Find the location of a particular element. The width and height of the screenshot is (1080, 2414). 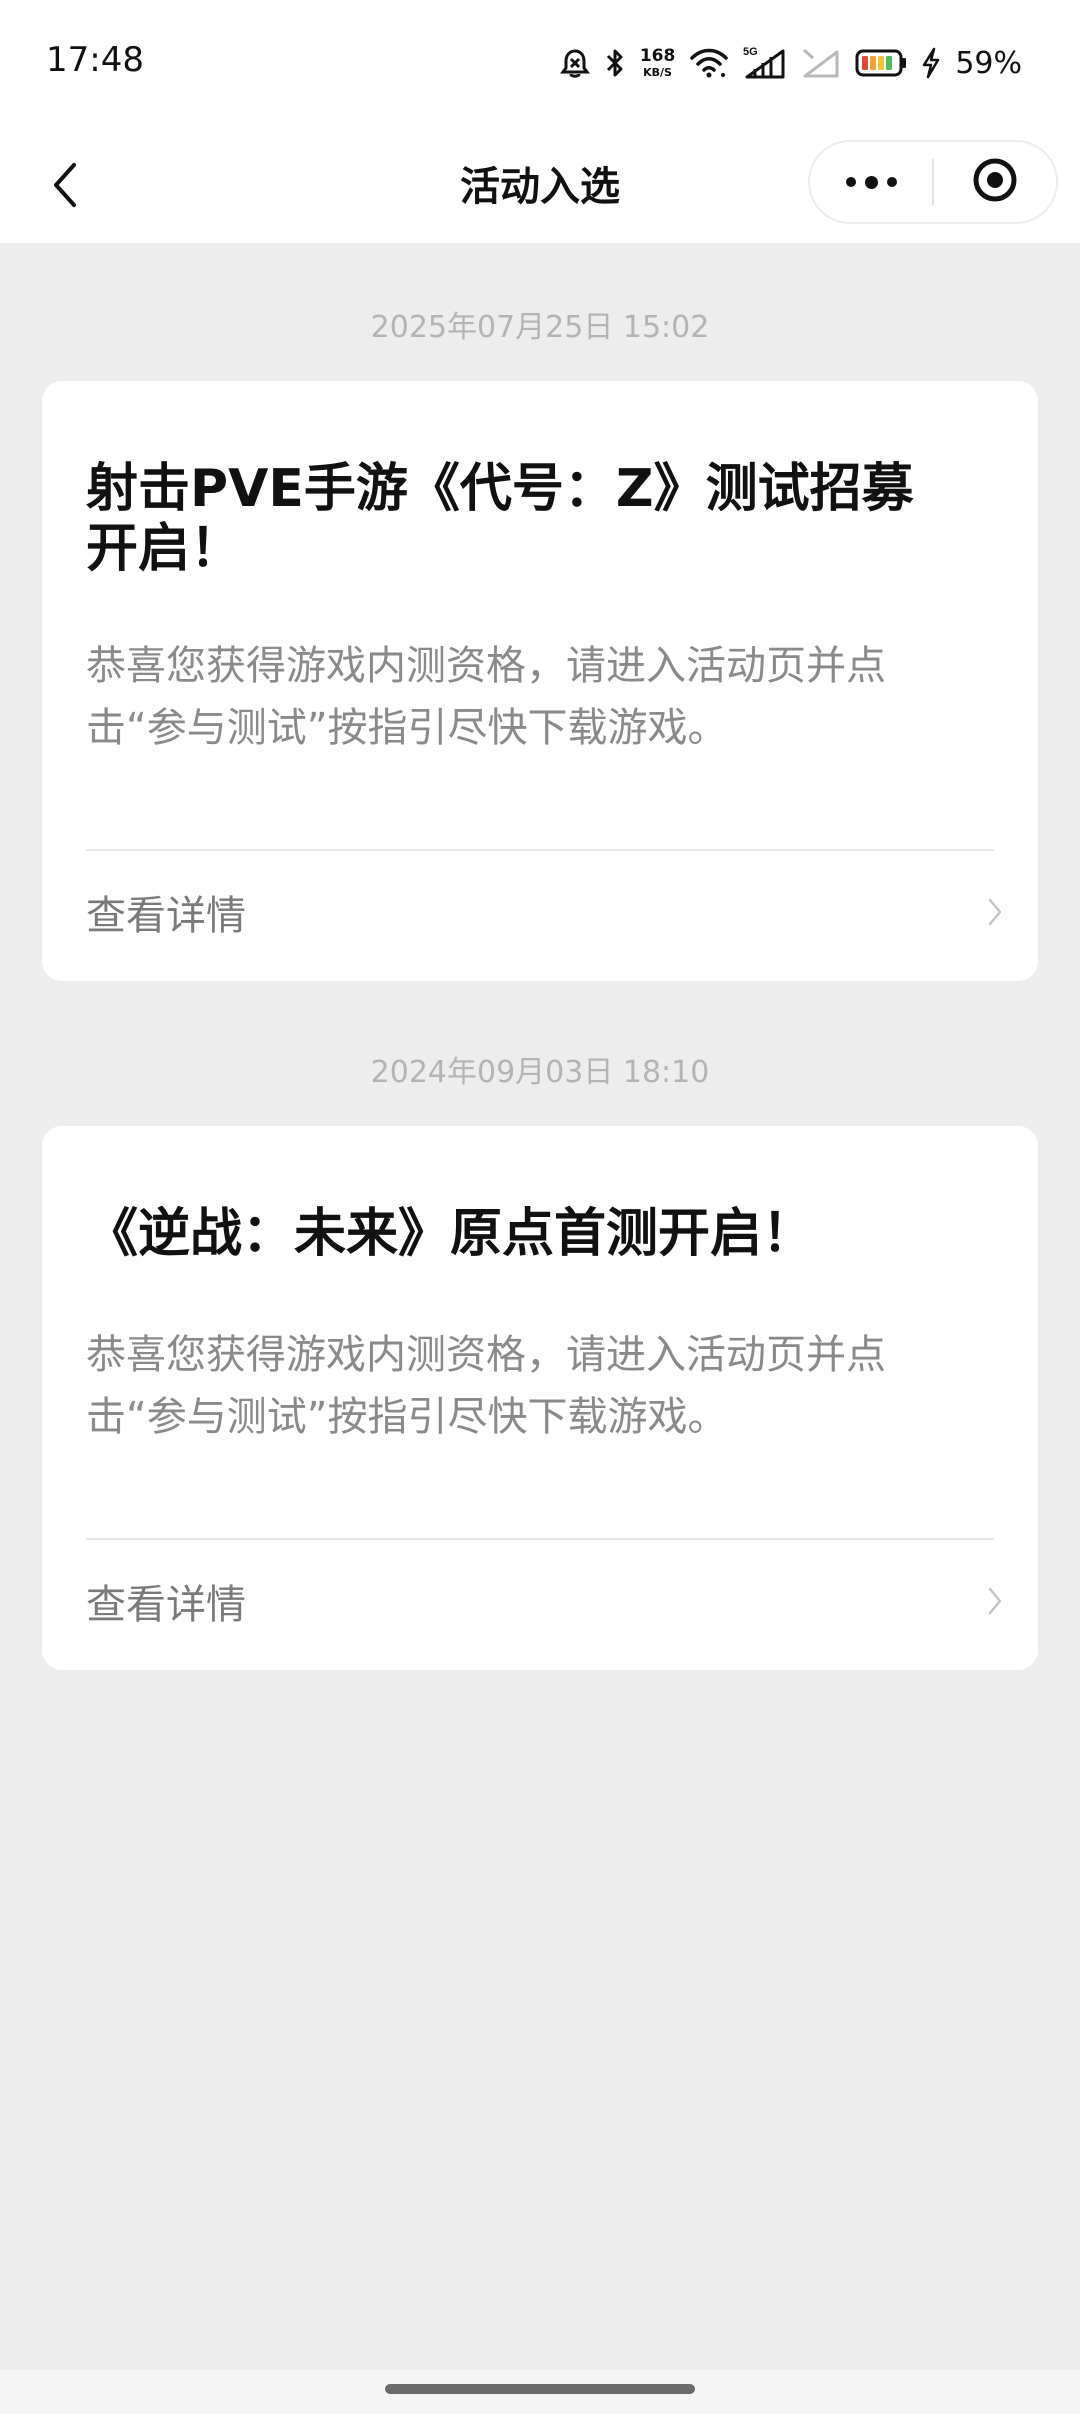

network-type-label: 5G is located at coordinates (750, 52).